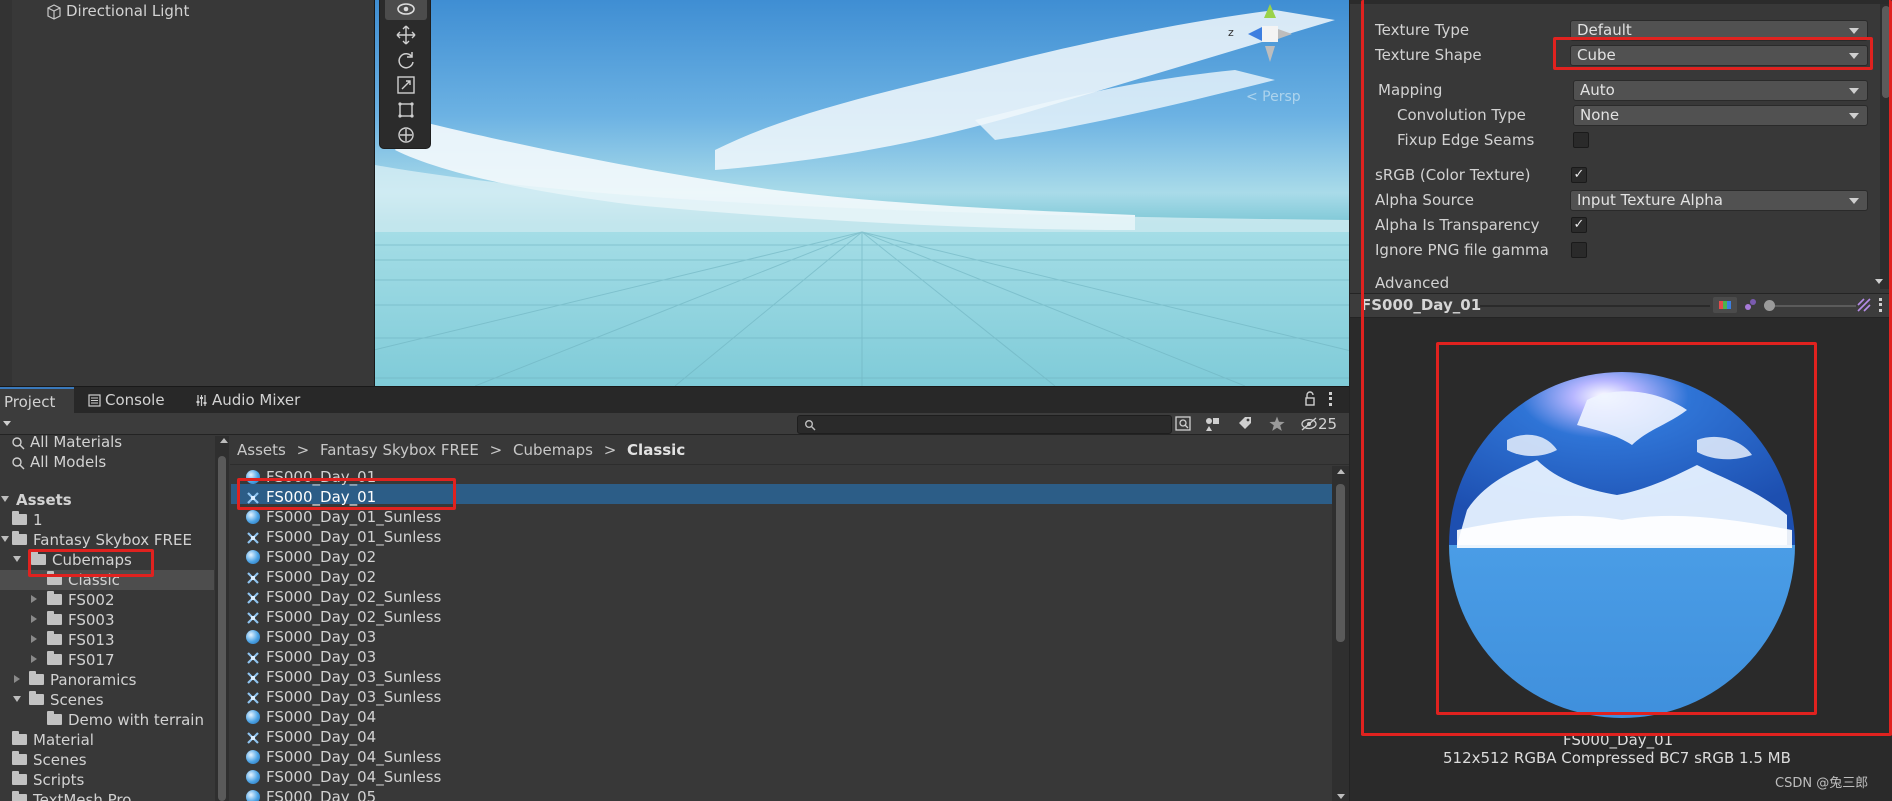 Image resolution: width=1892 pixels, height=801 pixels. What do you see at coordinates (406, 84) in the screenshot?
I see `scale-tool-button` at bounding box center [406, 84].